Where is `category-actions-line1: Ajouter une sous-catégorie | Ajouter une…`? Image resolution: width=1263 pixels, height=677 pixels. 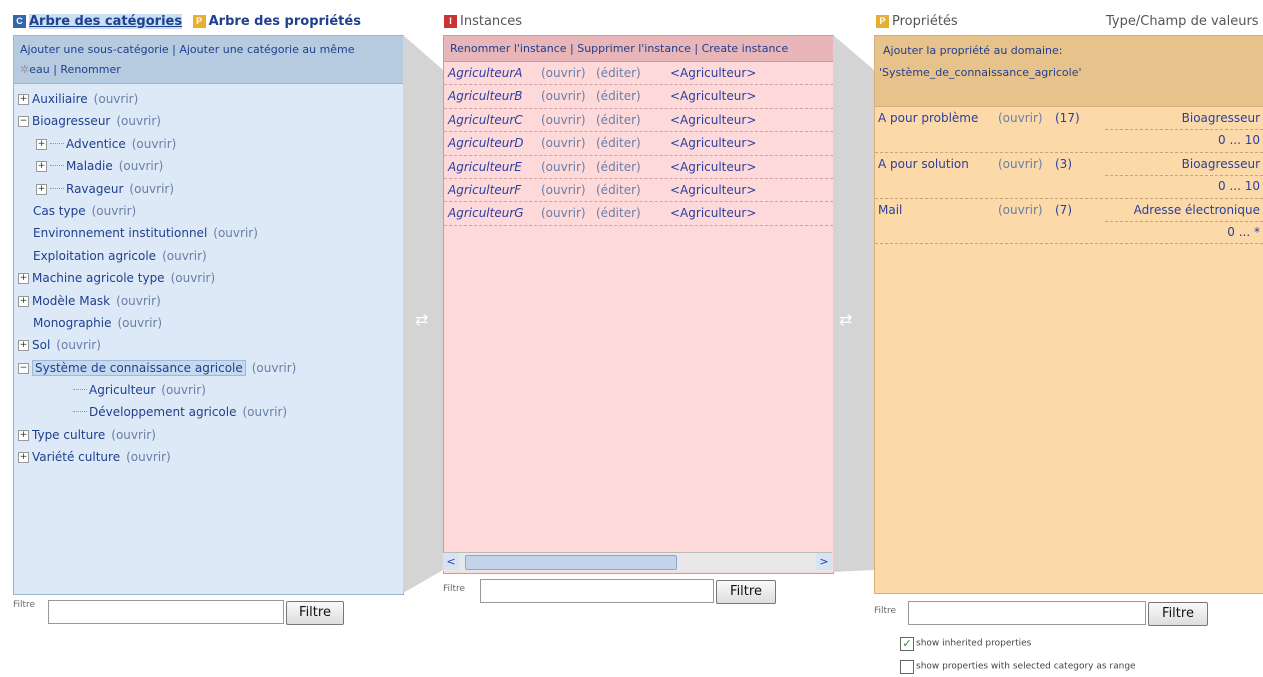
category-actions-line1: Ajouter une sous-catégorie | Ajouter une… is located at coordinates (208, 50).